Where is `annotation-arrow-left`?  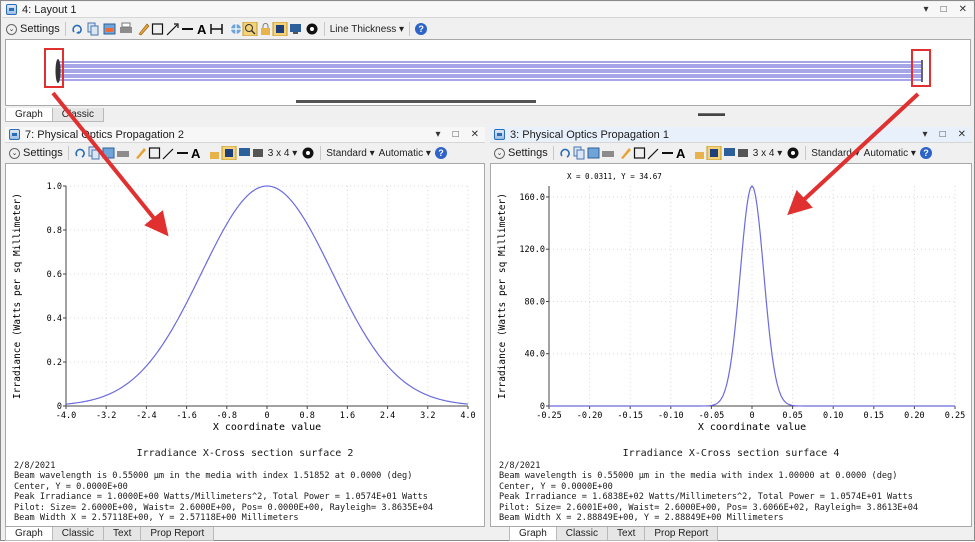
annotation-arrow-left is located at coordinates (110, 164).